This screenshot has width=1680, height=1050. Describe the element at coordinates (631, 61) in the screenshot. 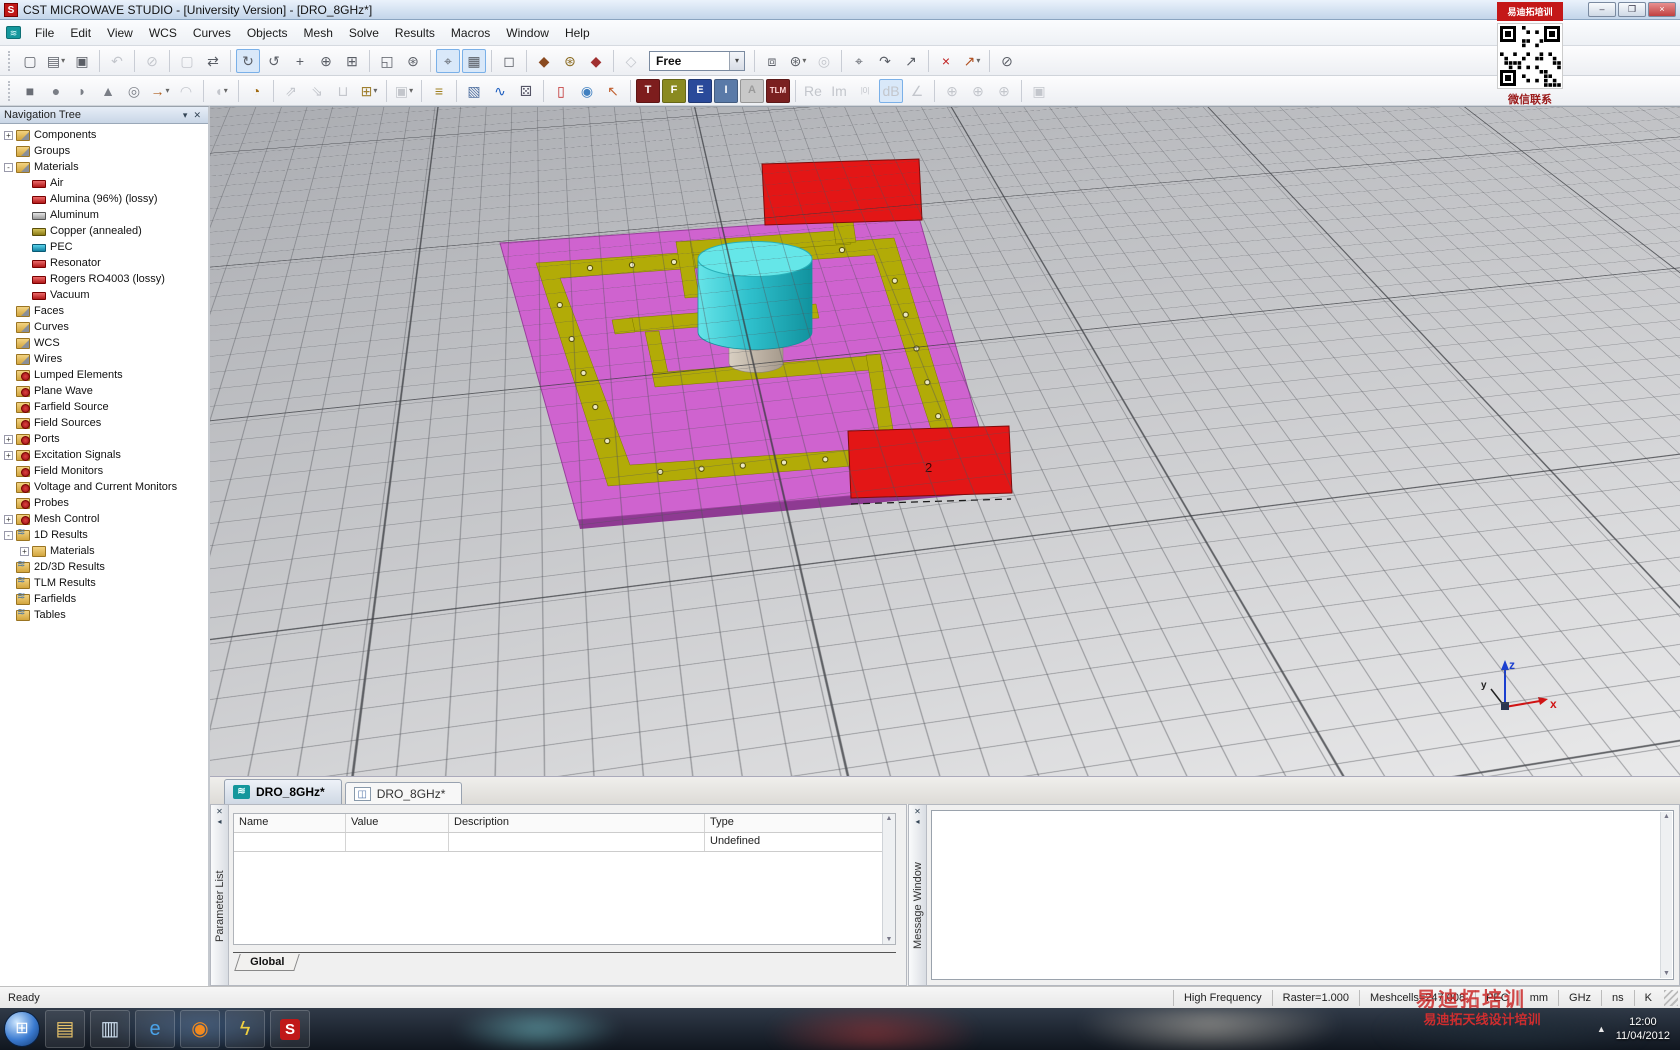

I see `shape-blend-icon: ◇` at that location.